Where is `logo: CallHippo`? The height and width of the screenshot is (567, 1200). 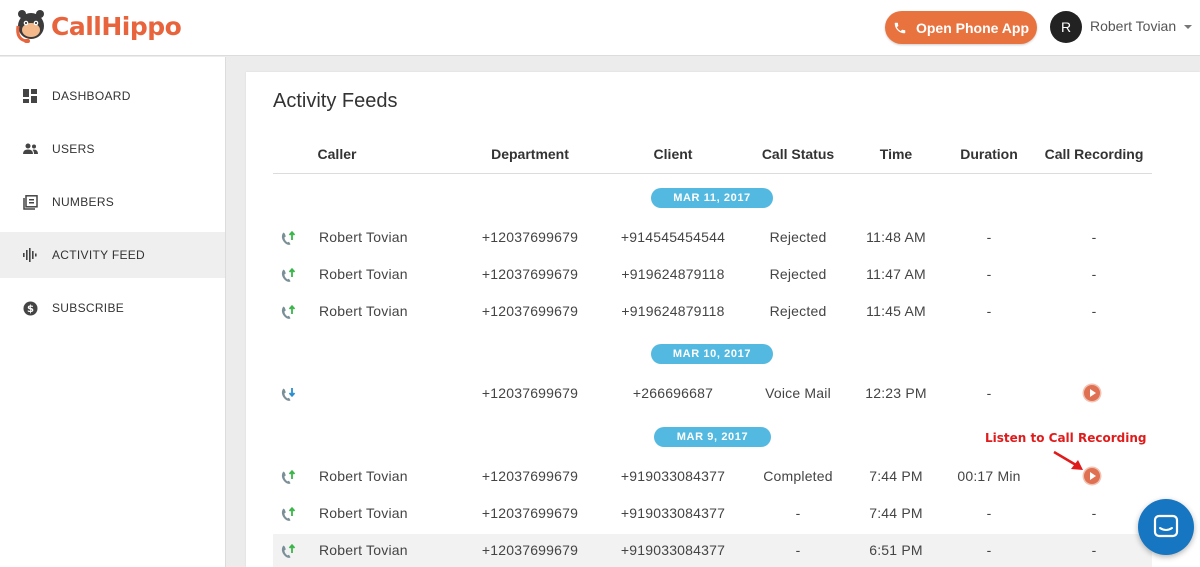
logo: CallHippo is located at coordinates (98, 26).